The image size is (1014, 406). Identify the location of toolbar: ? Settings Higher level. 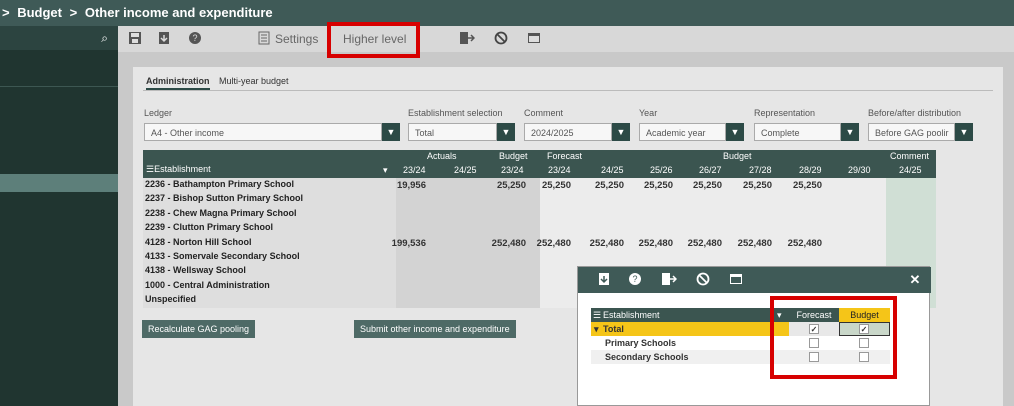
(566, 39).